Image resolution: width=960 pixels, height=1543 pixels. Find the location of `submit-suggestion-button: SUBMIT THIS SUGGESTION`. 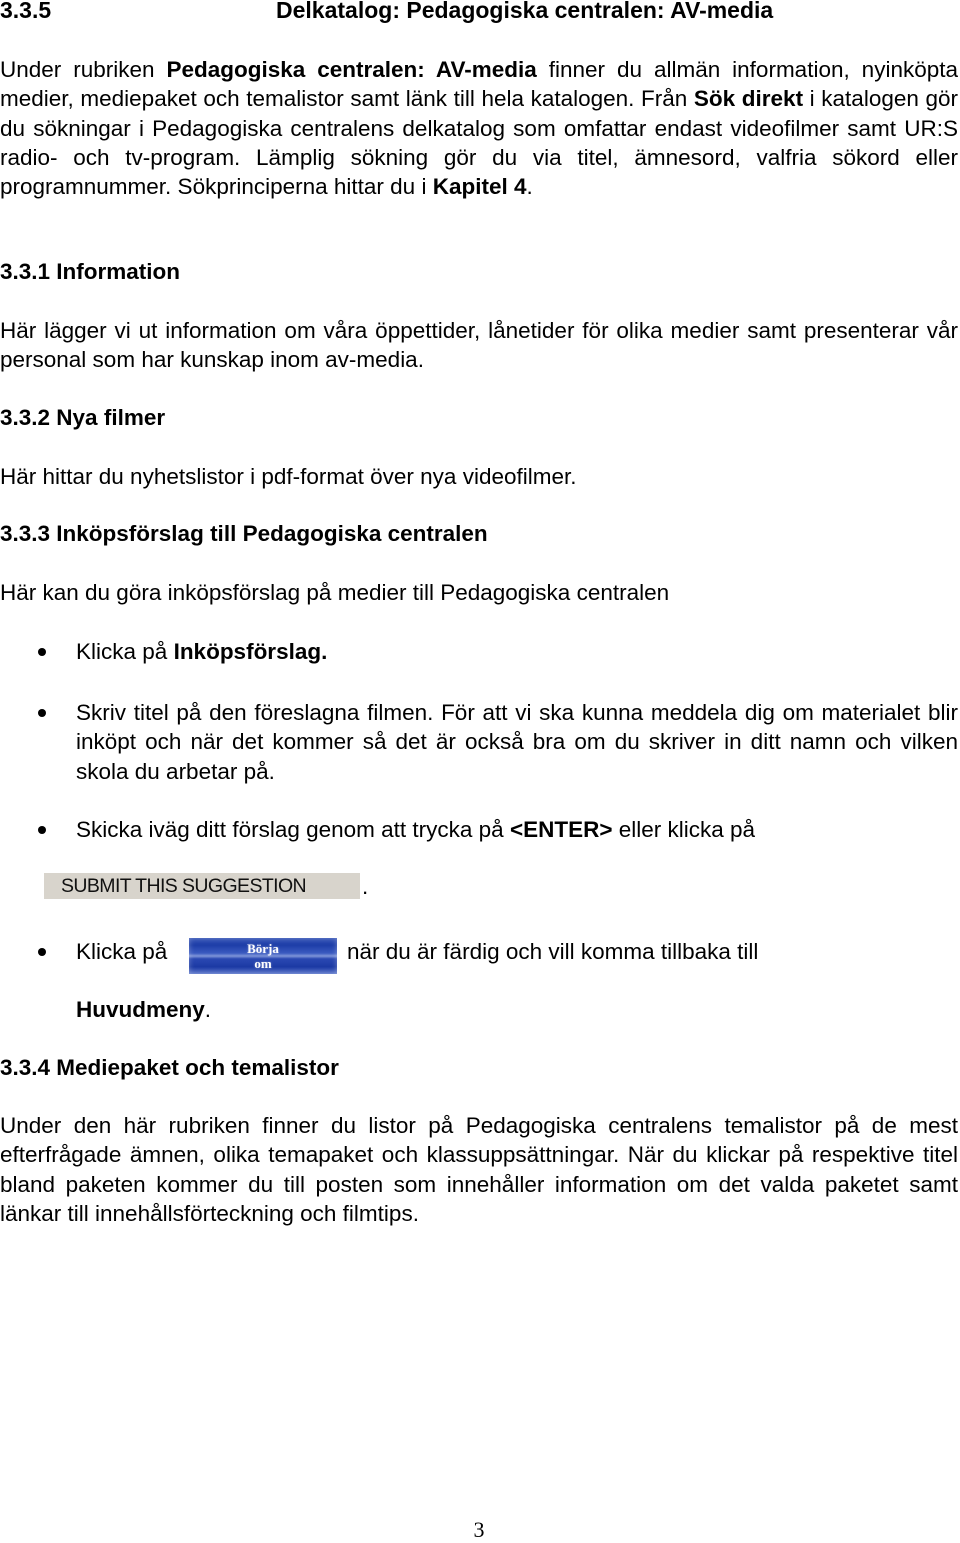

submit-suggestion-button: SUBMIT THIS SUGGESTION is located at coordinates (202, 886).